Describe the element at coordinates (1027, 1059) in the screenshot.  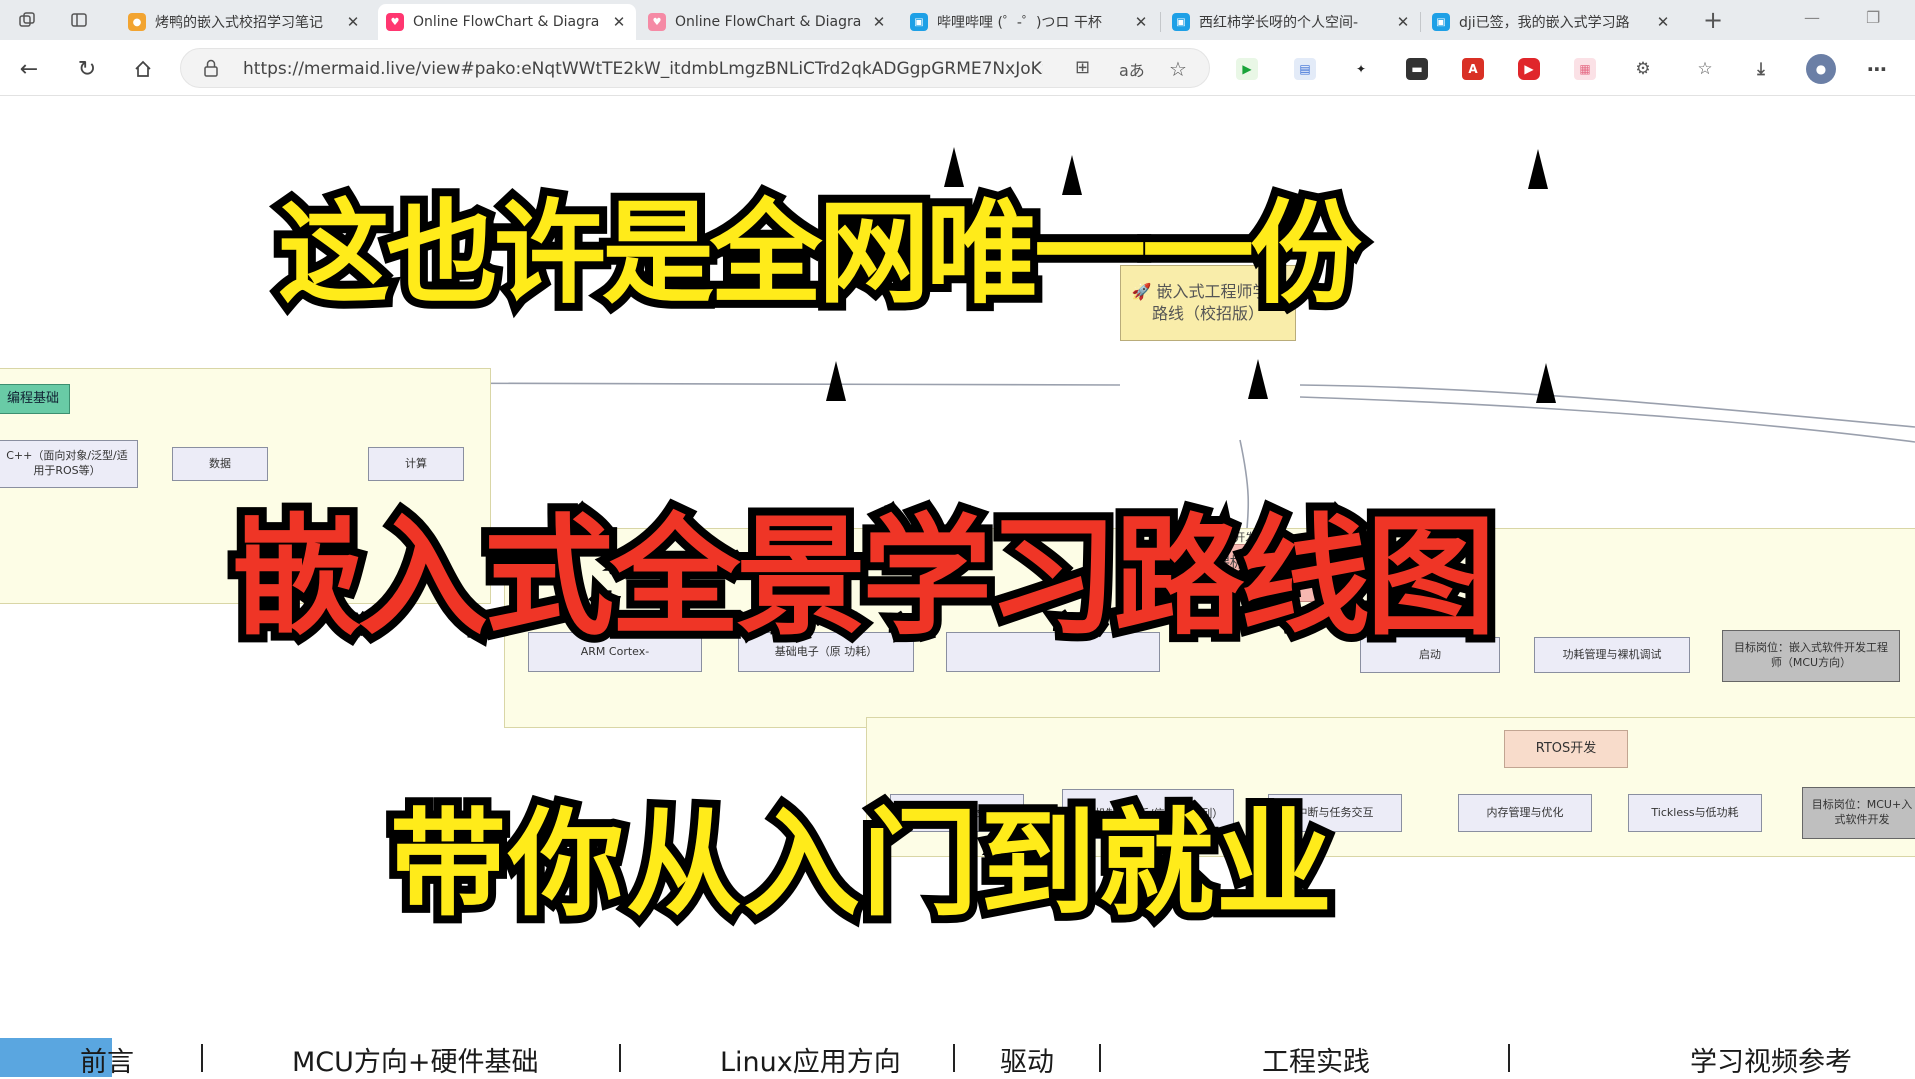
I see `chapter-driver: 驱动` at that location.